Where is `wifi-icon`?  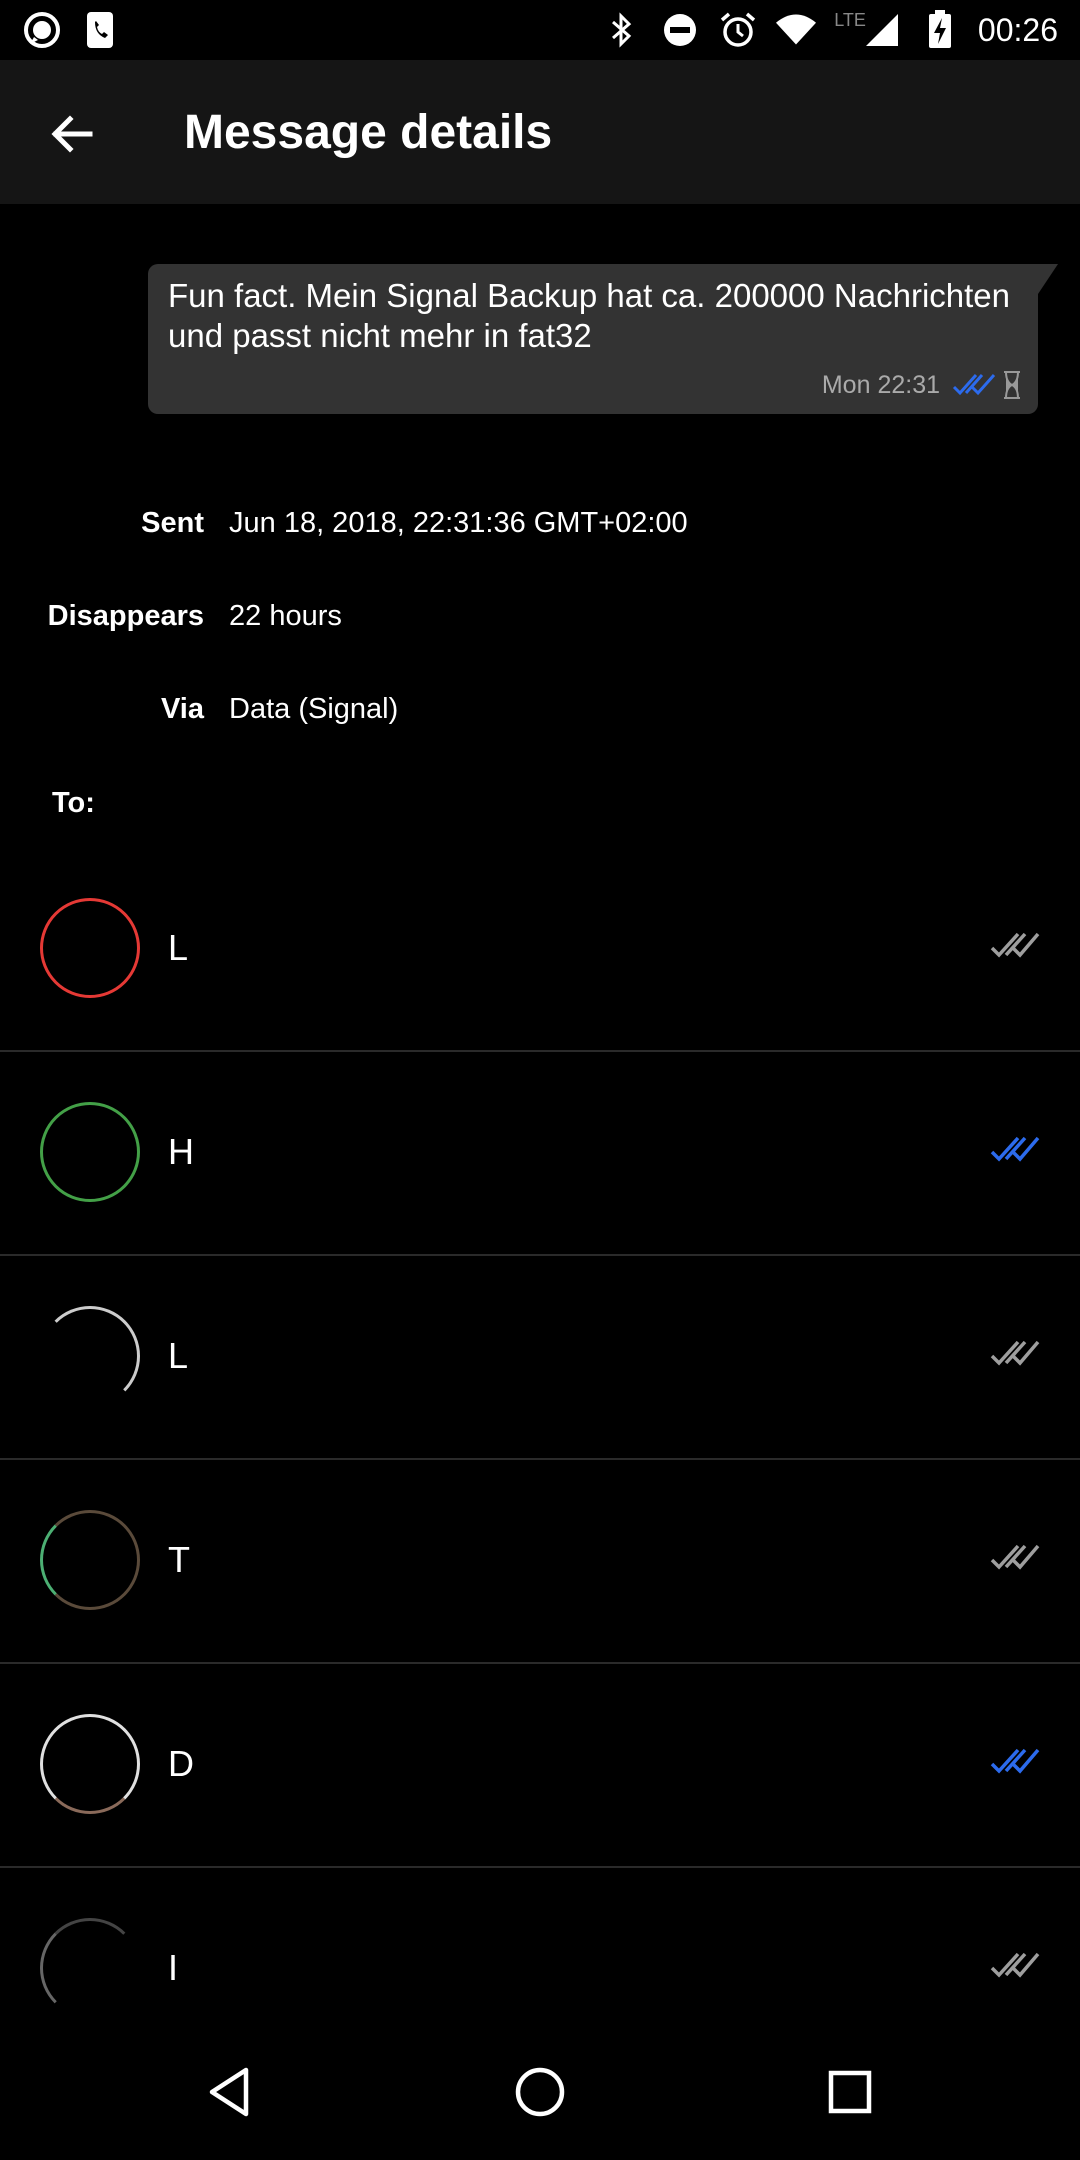
wifi-icon is located at coordinates (796, 30).